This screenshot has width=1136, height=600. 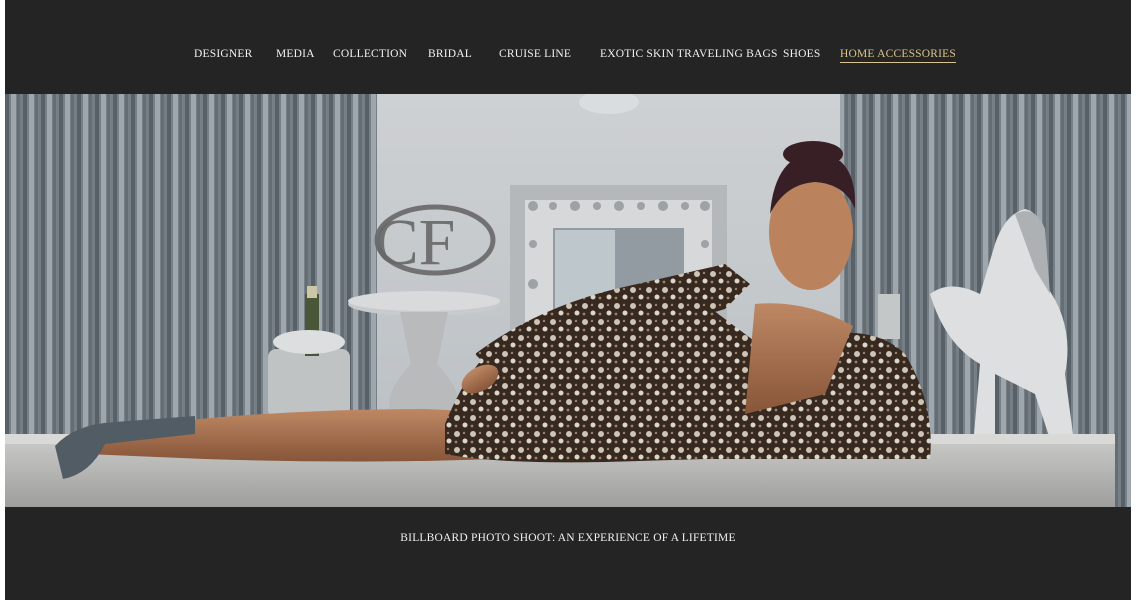 What do you see at coordinates (223, 54) in the screenshot?
I see `nav-item-designer: DESIGNER` at bounding box center [223, 54].